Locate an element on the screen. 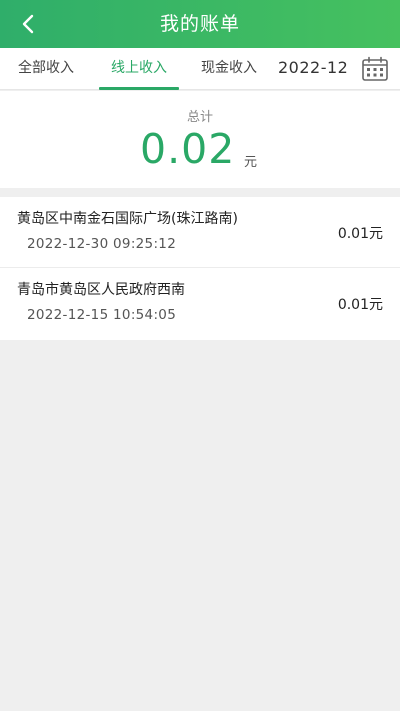  tab-online-income: 线上收入 is located at coordinates (139, 69).